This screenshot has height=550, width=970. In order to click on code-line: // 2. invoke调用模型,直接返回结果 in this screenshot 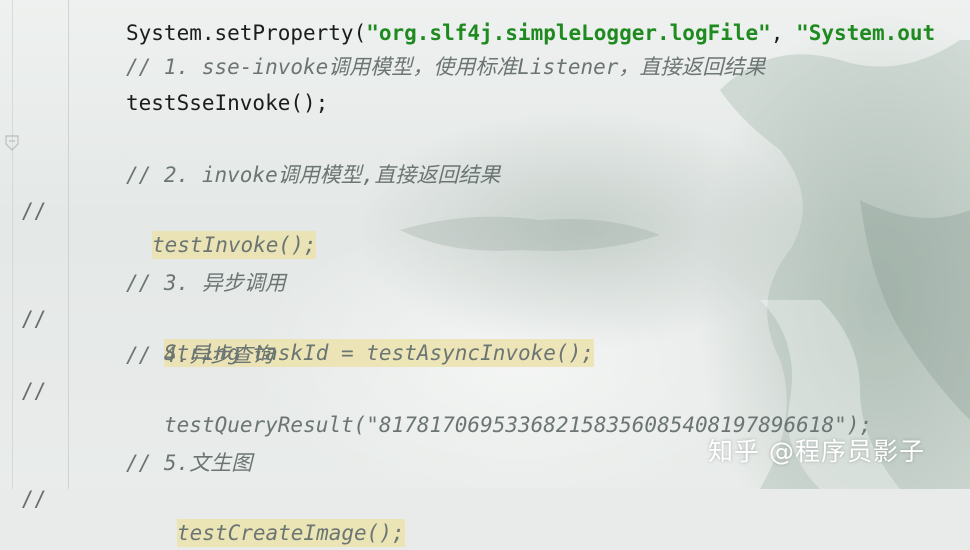, I will do `click(485, 155)`.